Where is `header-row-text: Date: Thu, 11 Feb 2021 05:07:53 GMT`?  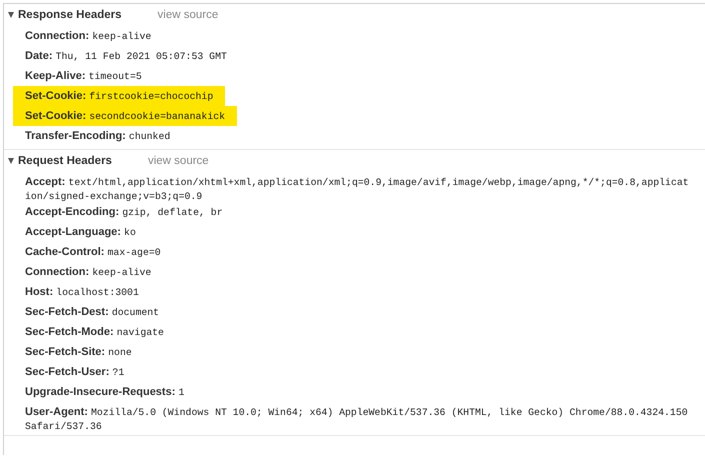 header-row-text: Date: Thu, 11 Feb 2021 05:07:53 GMT is located at coordinates (126, 56).